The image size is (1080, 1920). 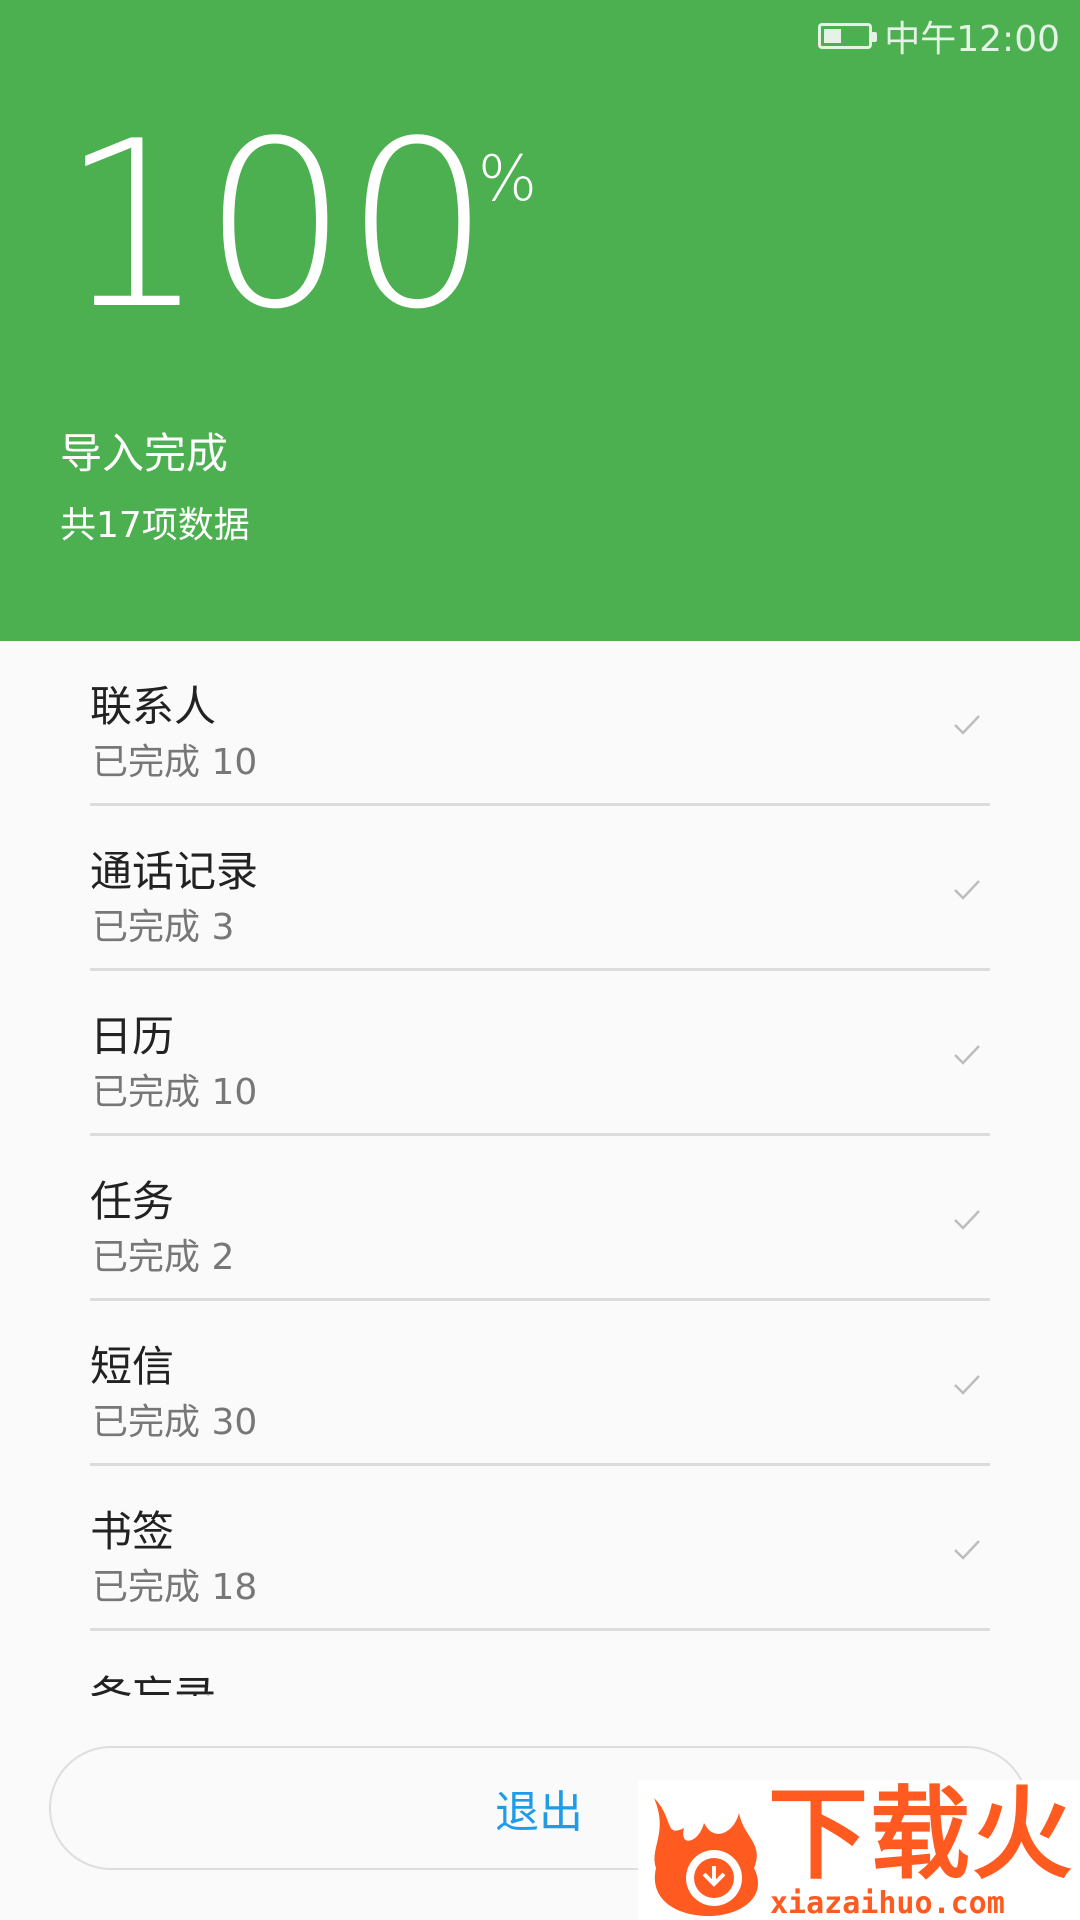 I want to click on exit-button-label: 退出, so click(x=539, y=1812).